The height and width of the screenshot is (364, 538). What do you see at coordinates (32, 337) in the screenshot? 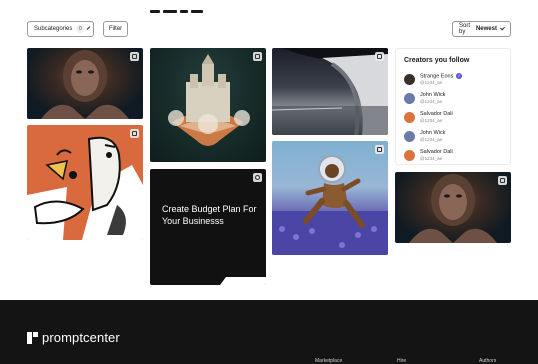
I see `promptcenter-logo-icon` at bounding box center [32, 337].